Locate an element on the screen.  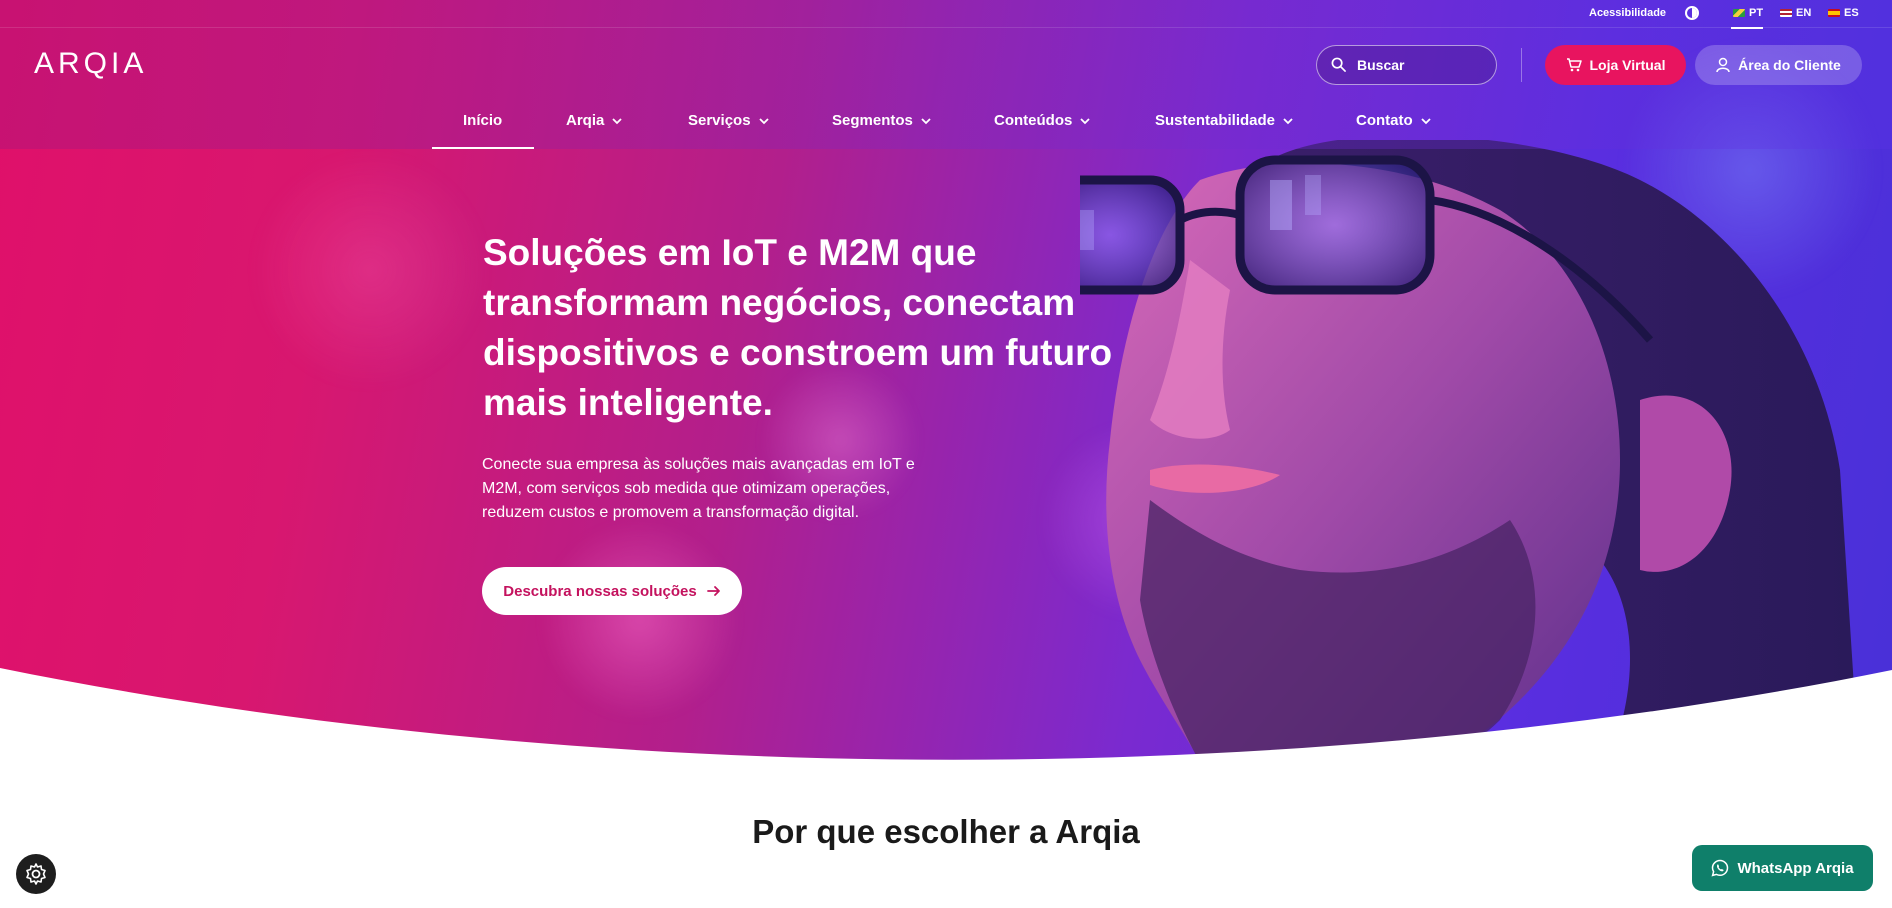
contrast-toggle-icon is located at coordinates (1692, 13).